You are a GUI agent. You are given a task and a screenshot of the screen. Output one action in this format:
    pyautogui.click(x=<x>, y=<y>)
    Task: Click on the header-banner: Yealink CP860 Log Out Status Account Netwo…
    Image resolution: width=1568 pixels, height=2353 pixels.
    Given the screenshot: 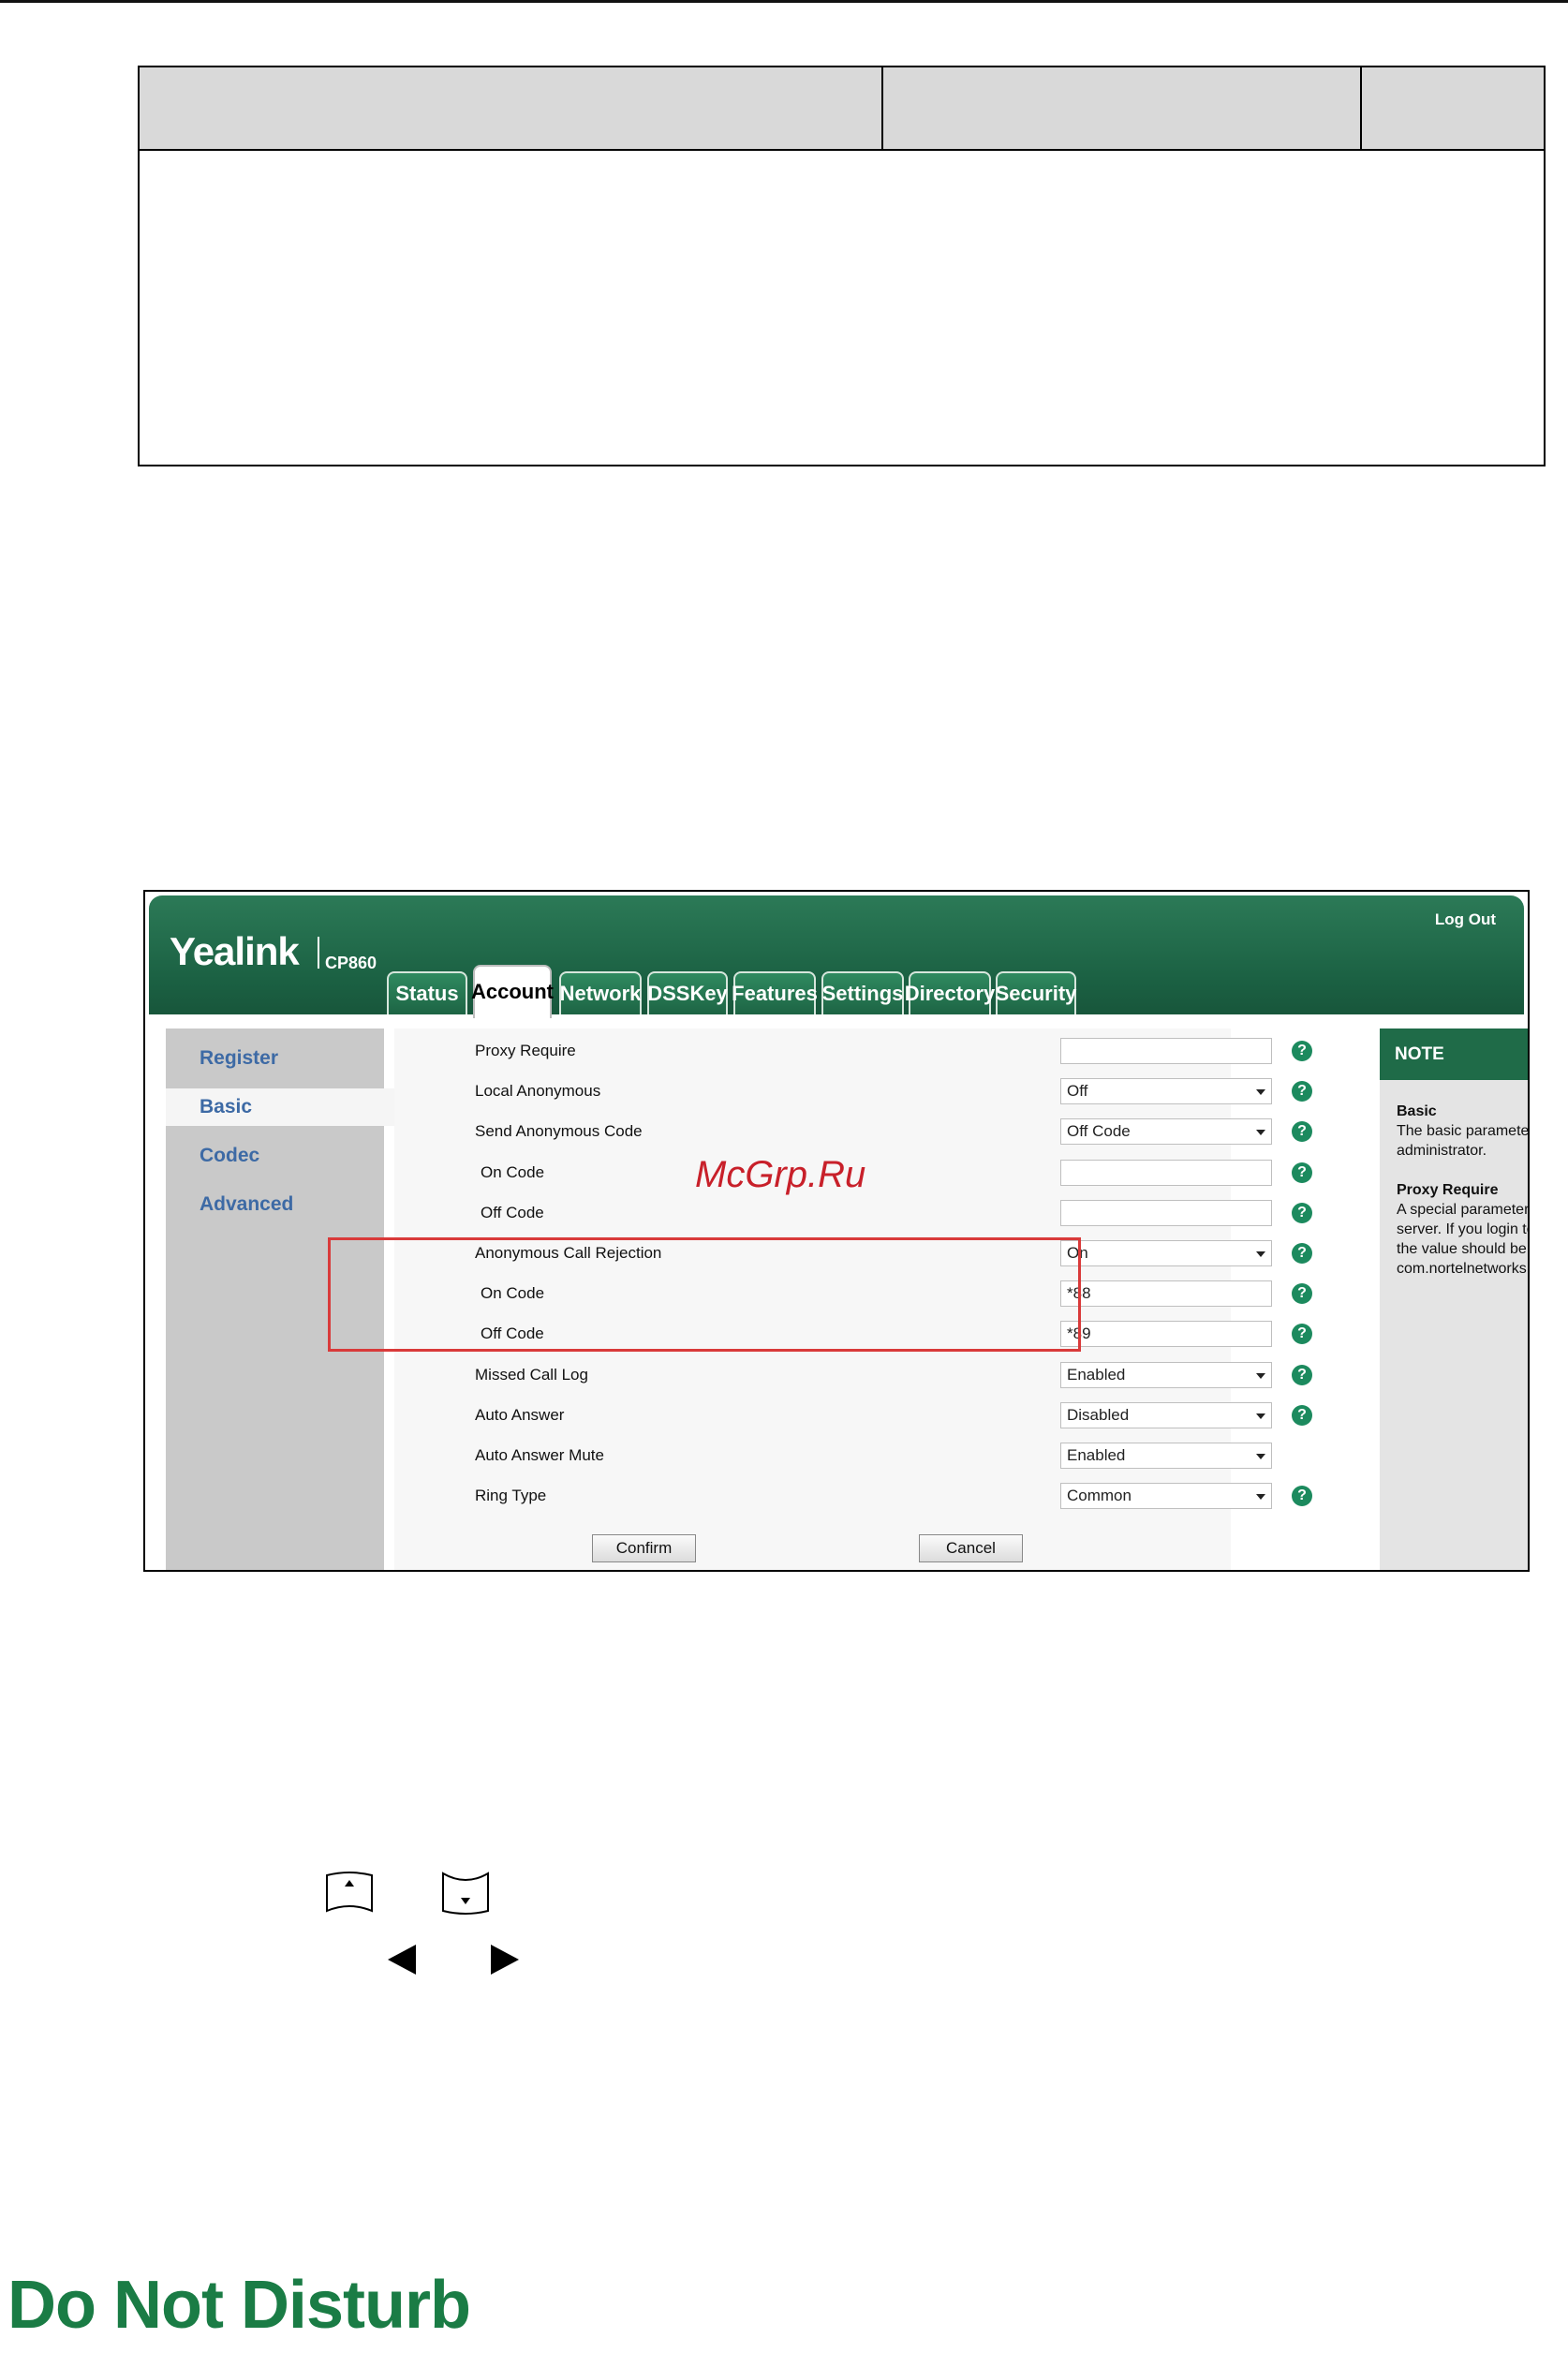 What is the action you would take?
    pyautogui.click(x=836, y=956)
    